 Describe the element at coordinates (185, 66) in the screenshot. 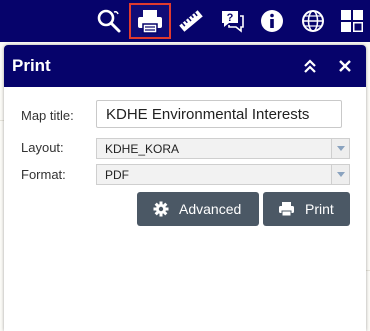

I see `panel-header: Print` at that location.